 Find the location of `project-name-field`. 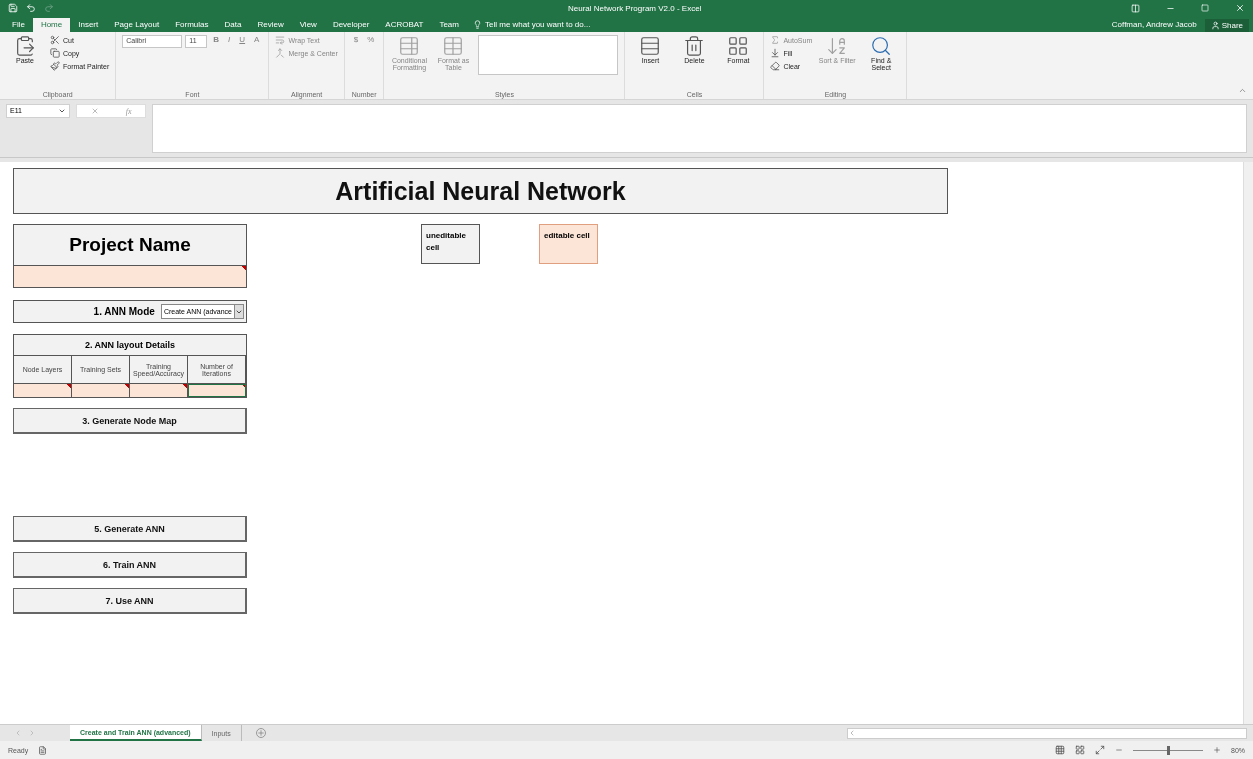

project-name-field is located at coordinates (130, 276).